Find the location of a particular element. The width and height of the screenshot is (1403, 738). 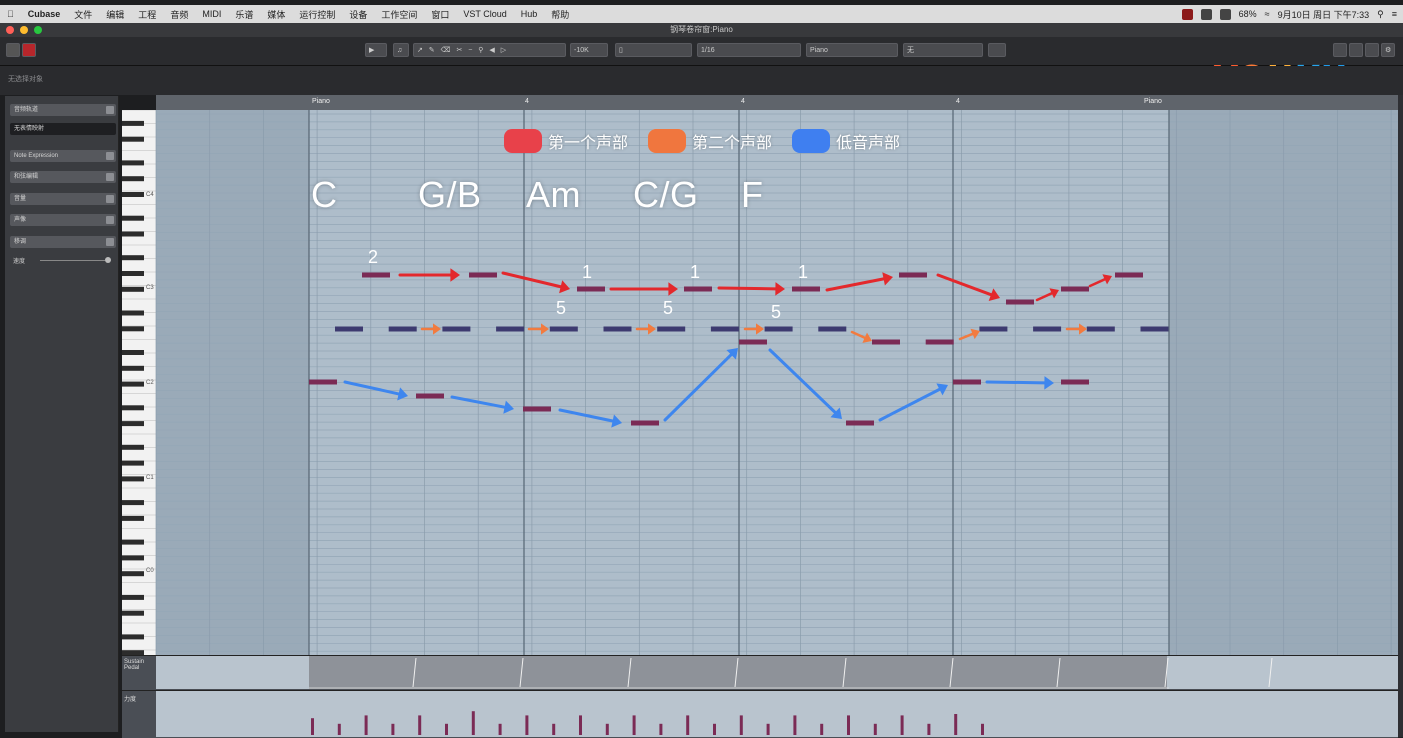

solo-editor-button: ▶ is located at coordinates (376, 50).